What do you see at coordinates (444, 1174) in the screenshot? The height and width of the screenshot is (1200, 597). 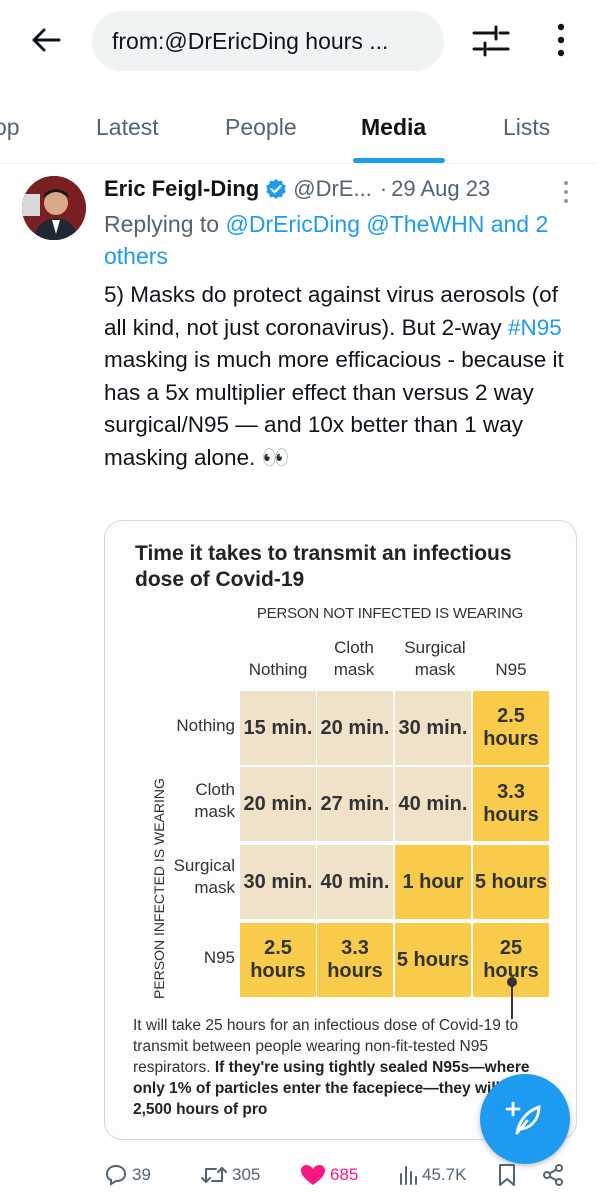 I see `view-count: 45.7K` at bounding box center [444, 1174].